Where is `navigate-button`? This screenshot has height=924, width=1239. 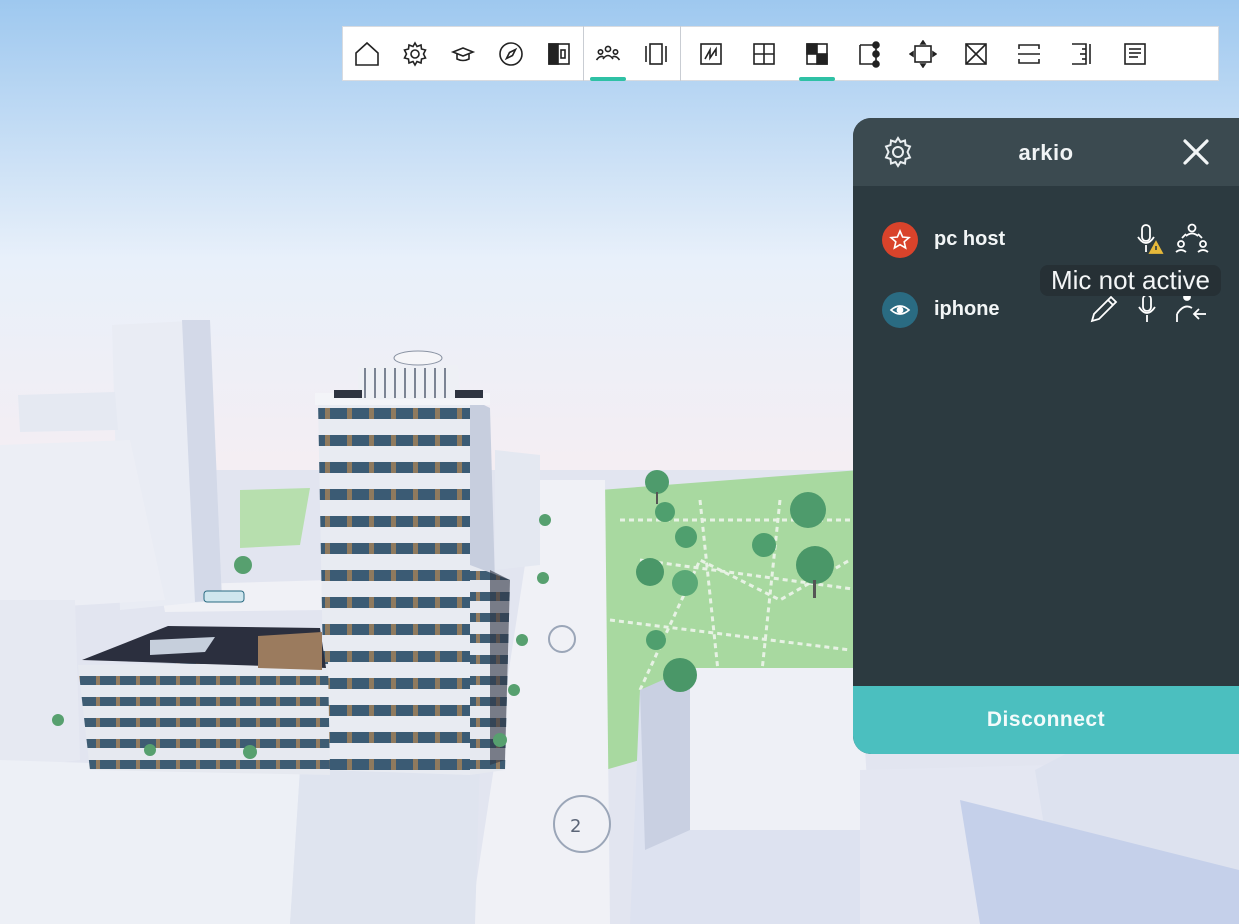
navigate-button is located at coordinates (511, 53).